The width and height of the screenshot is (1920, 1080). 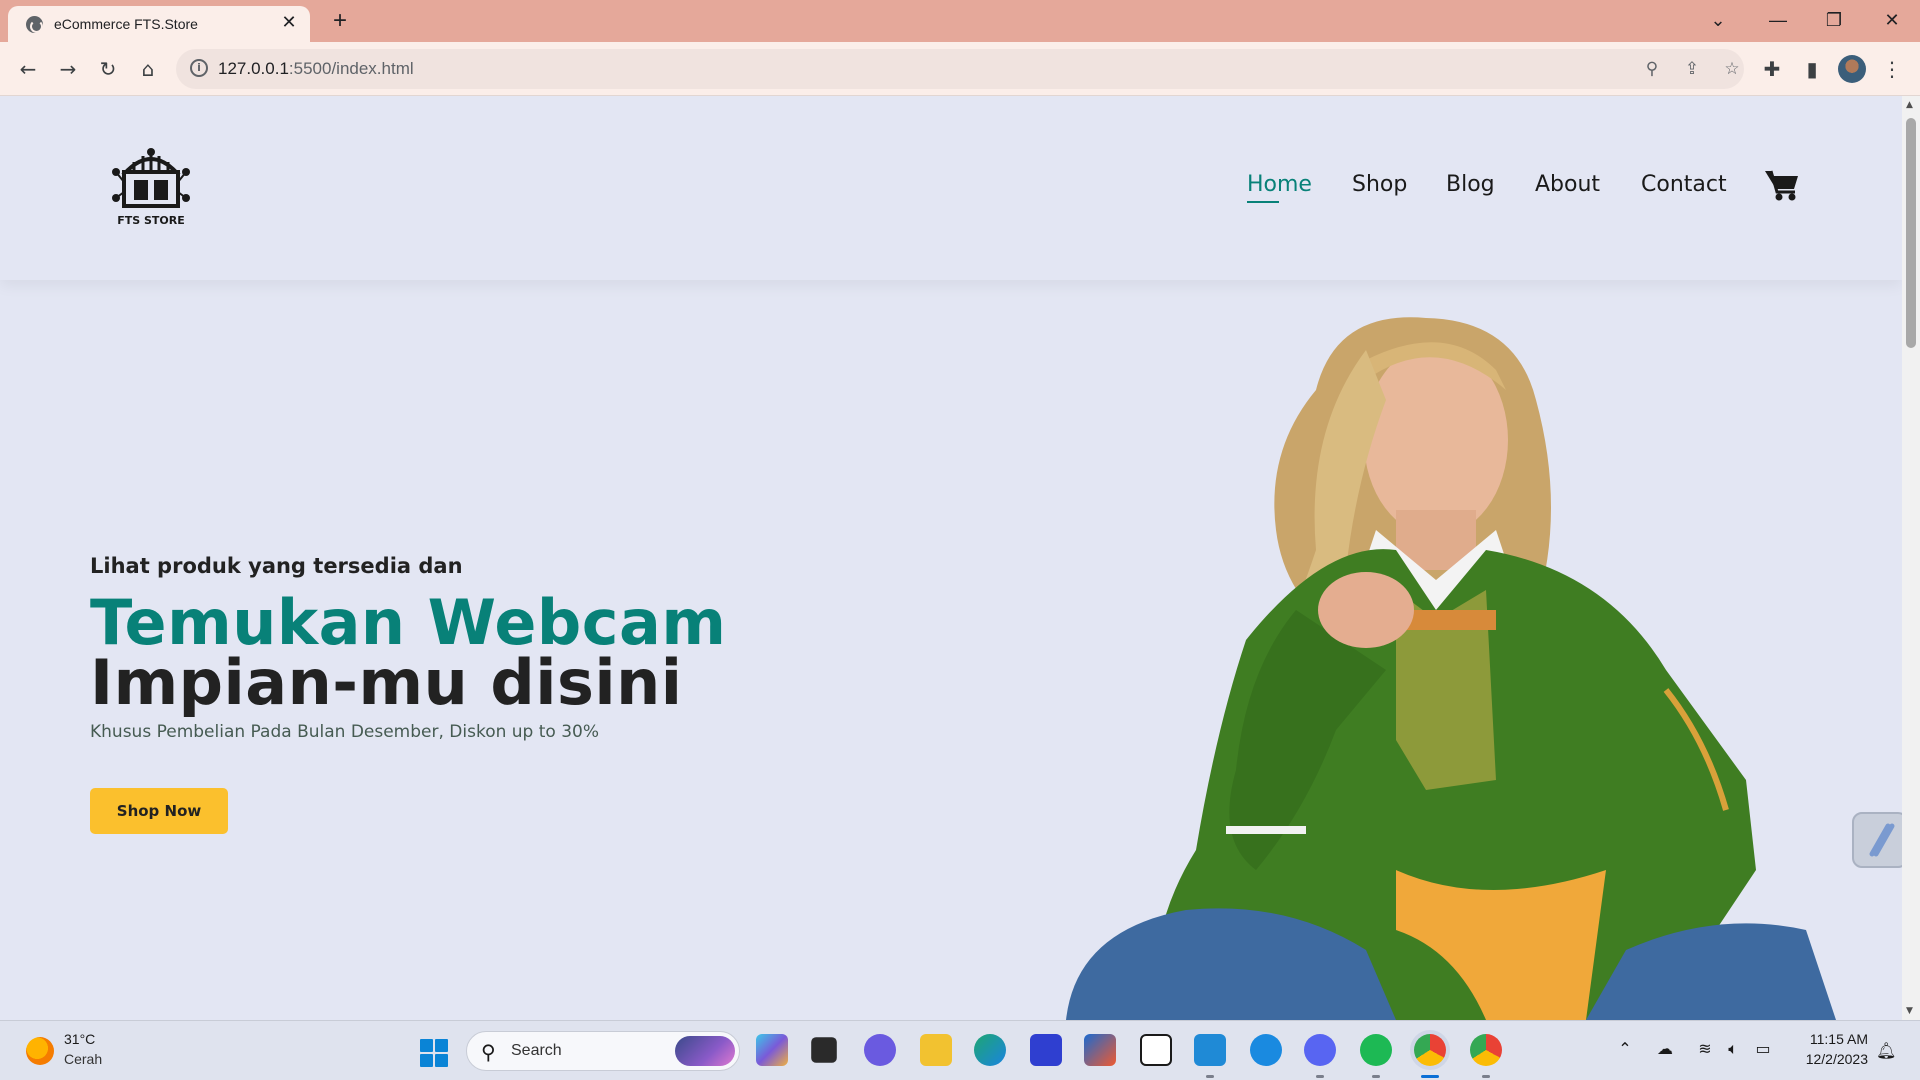 I want to click on profile-avatar, so click(x=1852, y=69).